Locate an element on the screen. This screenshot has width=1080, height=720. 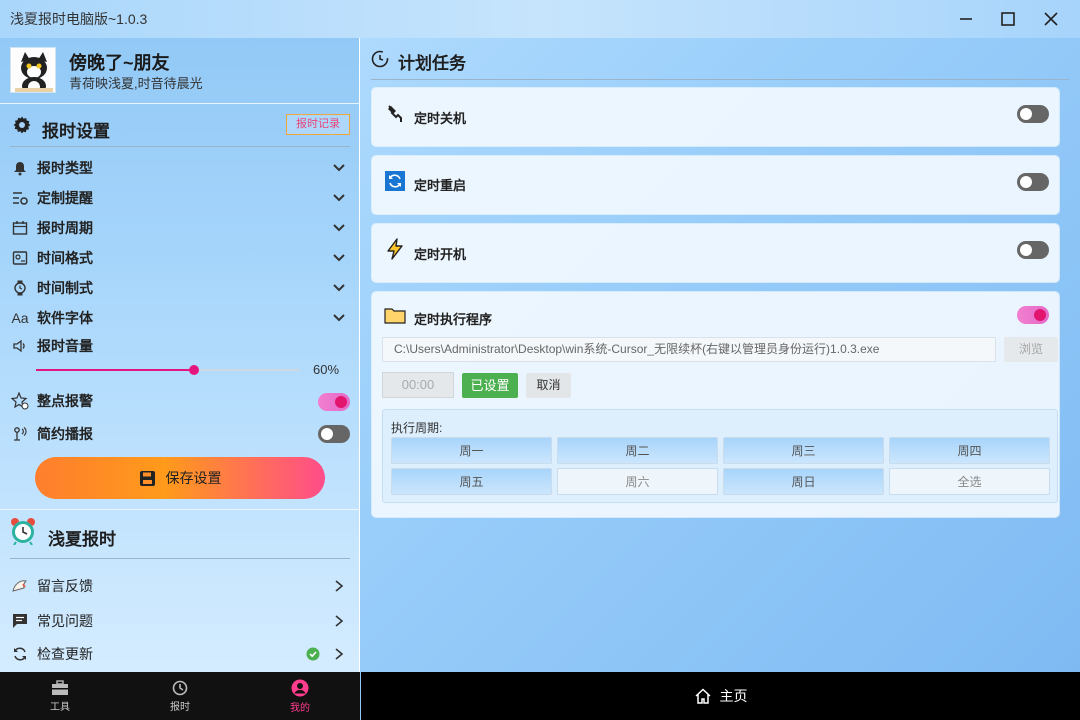
poweron-label: 定时开机 is located at coordinates (440, 254).